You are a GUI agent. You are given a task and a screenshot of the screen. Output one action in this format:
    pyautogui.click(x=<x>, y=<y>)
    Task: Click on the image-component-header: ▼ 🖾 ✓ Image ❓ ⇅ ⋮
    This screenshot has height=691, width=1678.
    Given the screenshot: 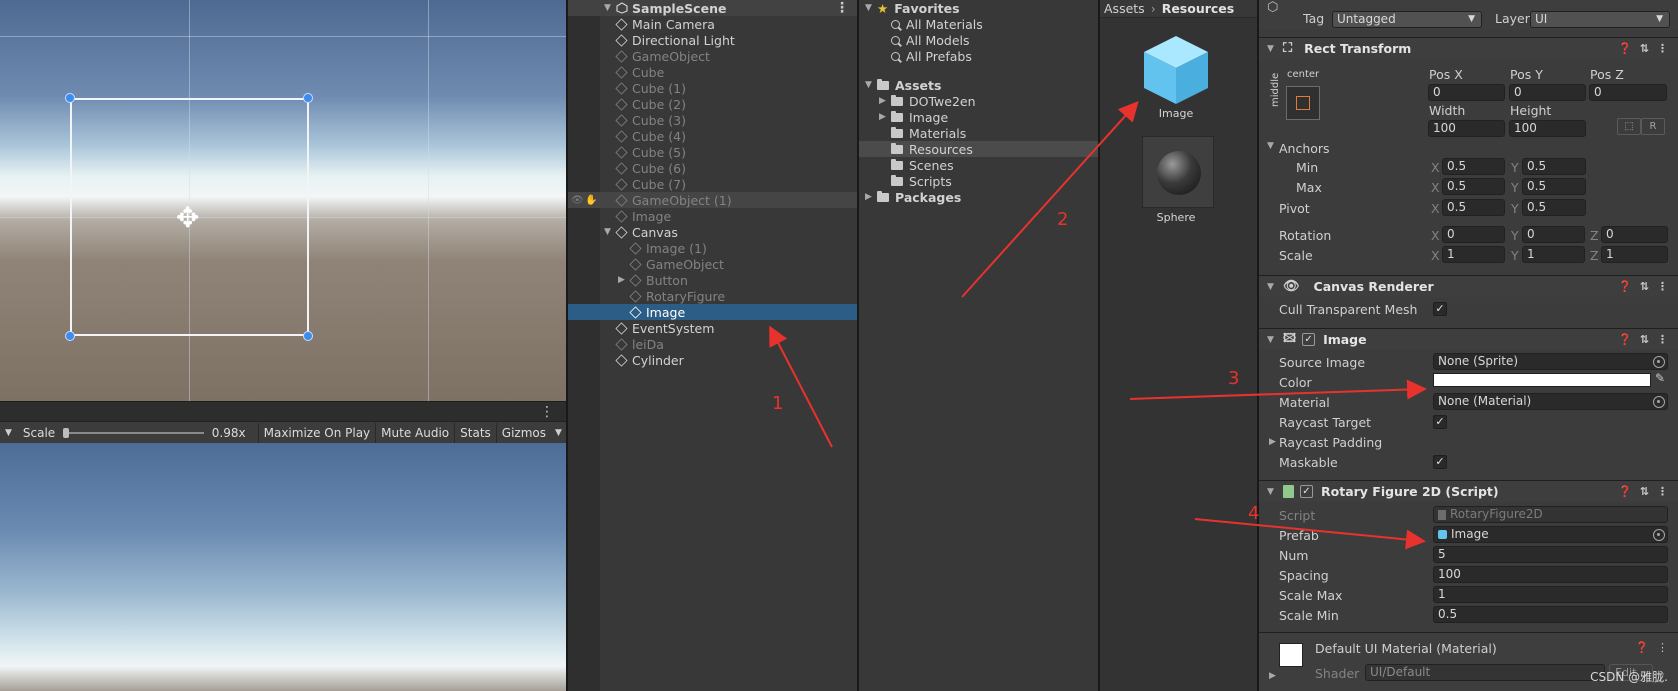 What is the action you would take?
    pyautogui.click(x=1468, y=339)
    